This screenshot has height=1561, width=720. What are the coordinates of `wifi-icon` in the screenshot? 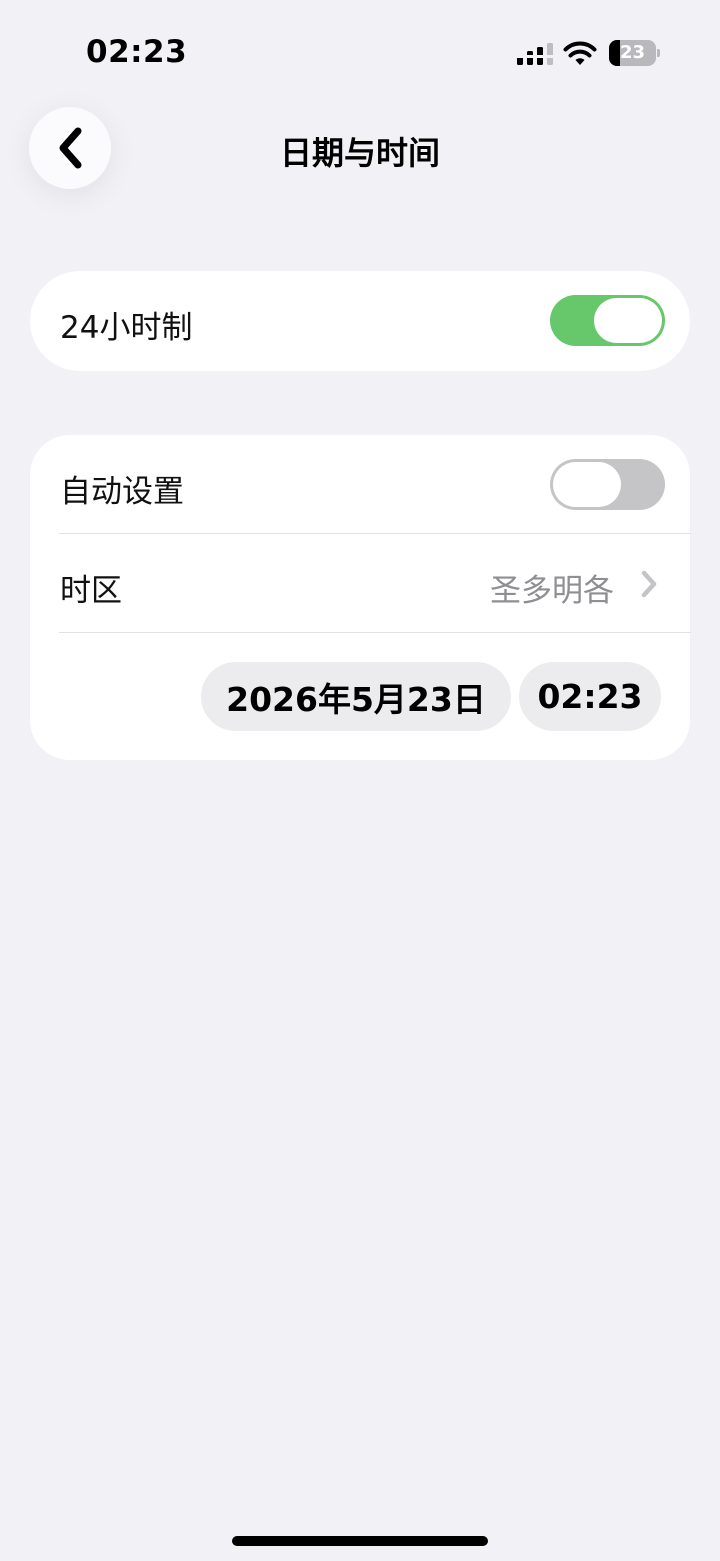 It's located at (580, 53).